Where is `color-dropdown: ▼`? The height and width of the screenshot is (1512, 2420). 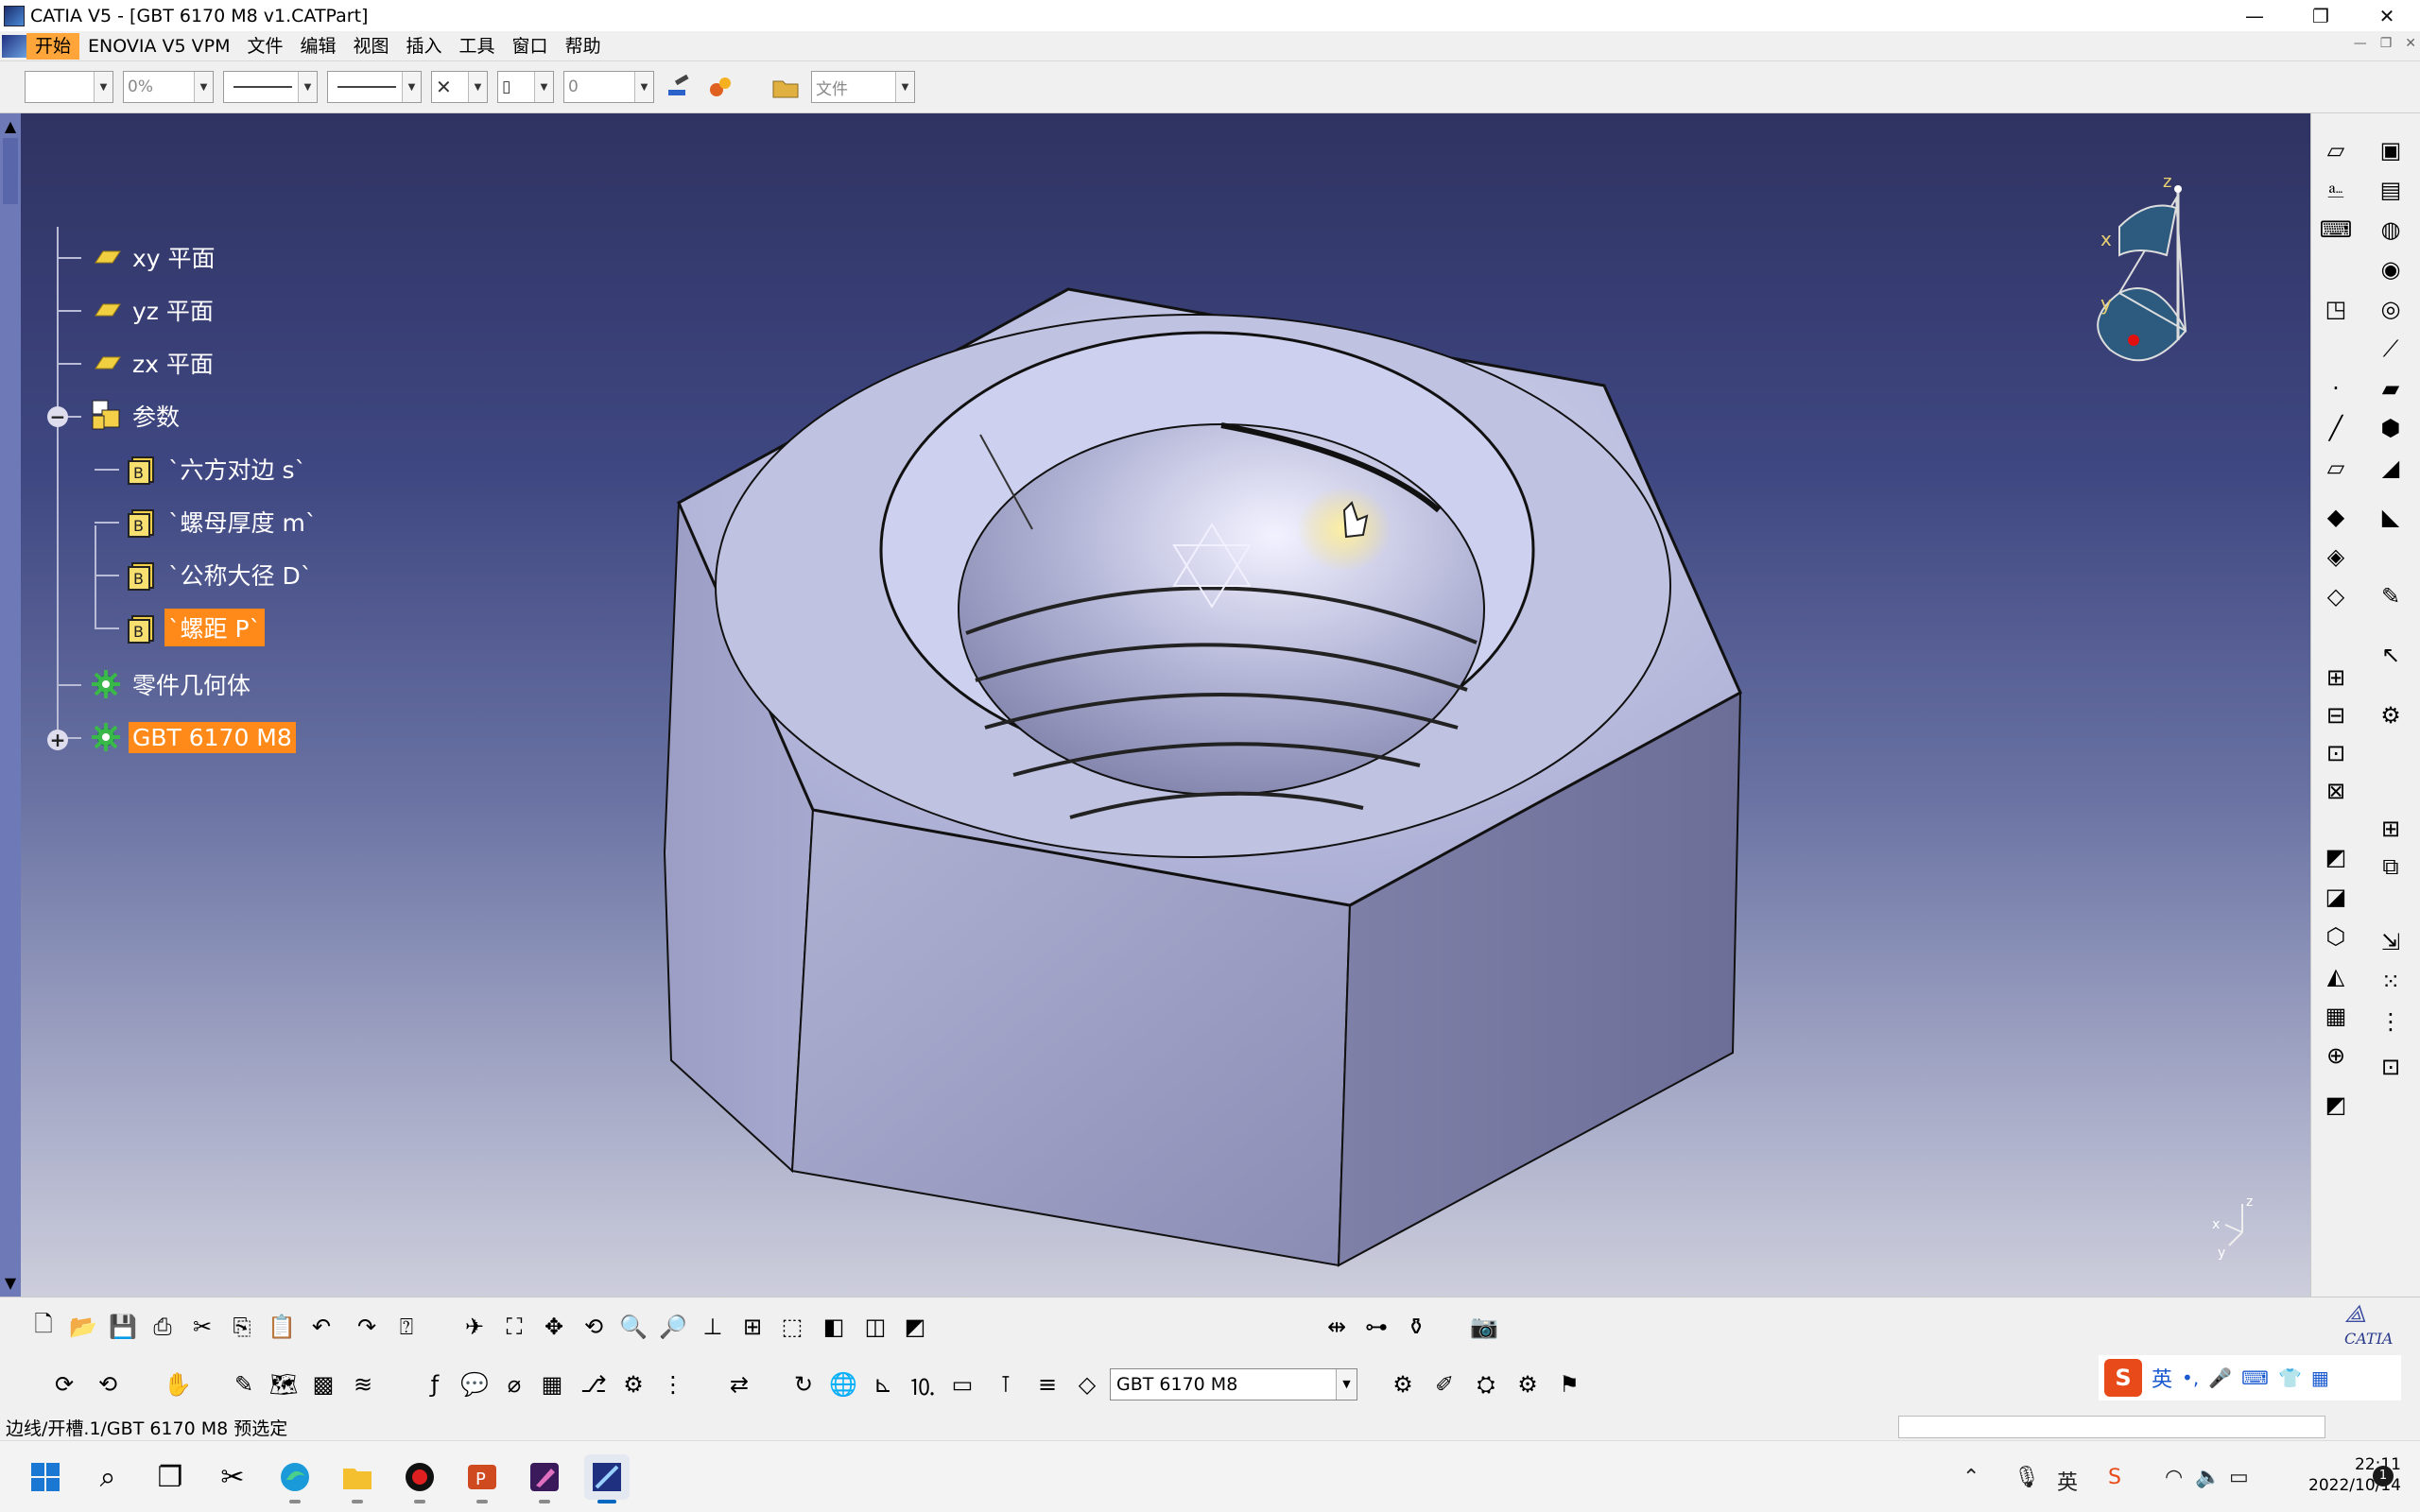 color-dropdown: ▼ is located at coordinates (69, 87).